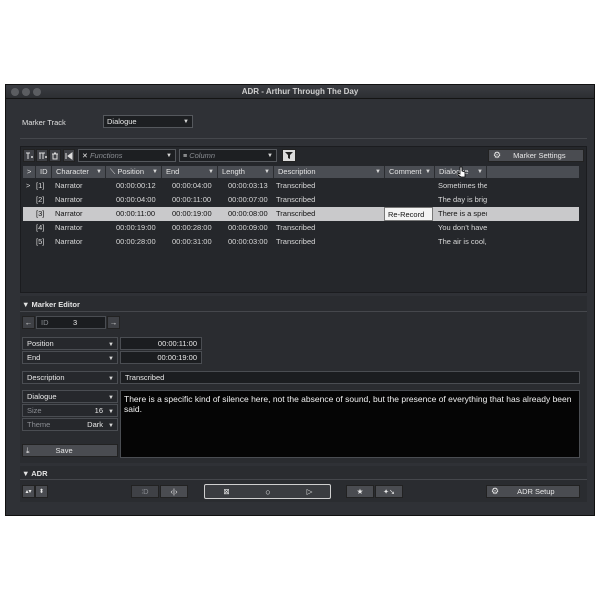  I want to click on size-value: 16, so click(98, 410).